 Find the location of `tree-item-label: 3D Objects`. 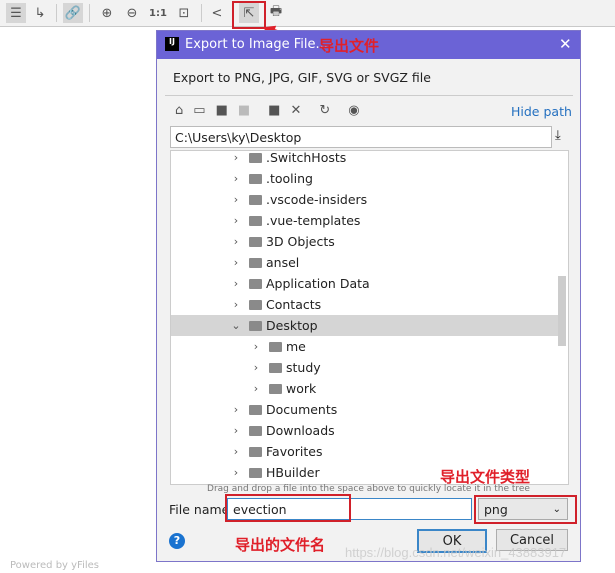

tree-item-label: 3D Objects is located at coordinates (300, 241).